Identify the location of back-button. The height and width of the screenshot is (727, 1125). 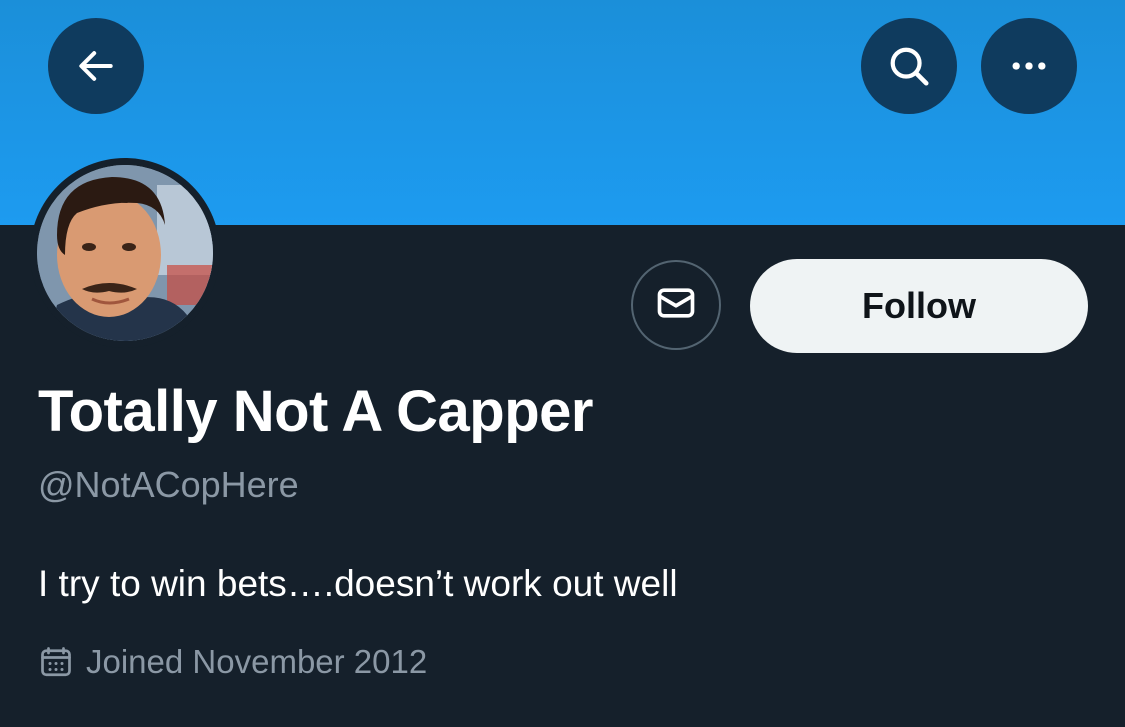
(96, 66).